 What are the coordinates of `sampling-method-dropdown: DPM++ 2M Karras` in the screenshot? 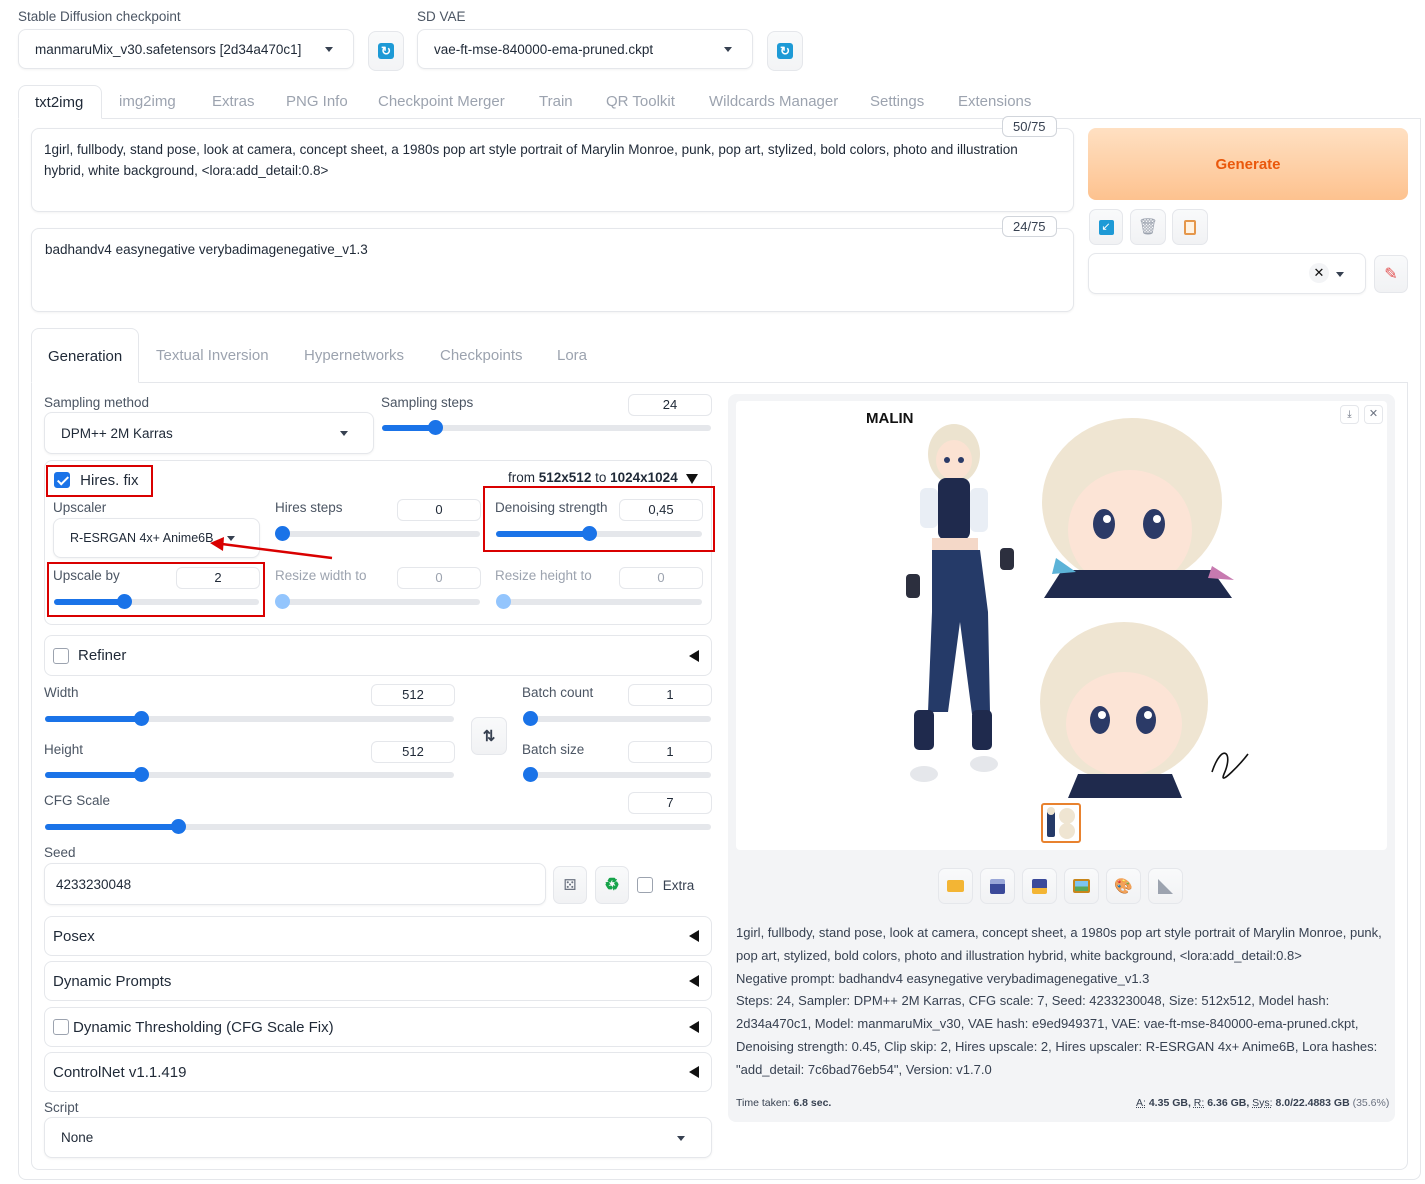 It's located at (209, 433).